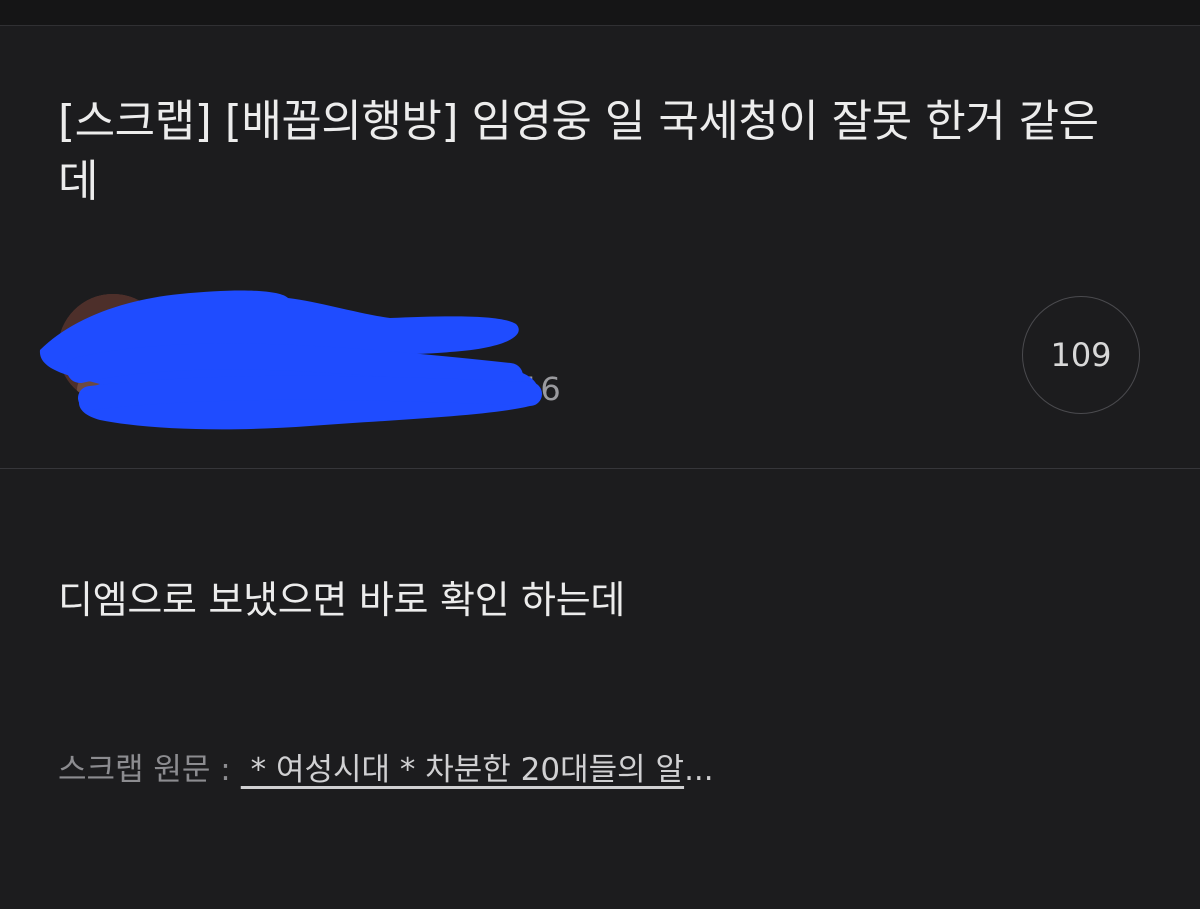 This screenshot has height=909, width=1200. Describe the element at coordinates (578, 151) in the screenshot. I see `post-title: [스크랩] [배꼽의행방] 임영웅 일 국세청이 잘못 한거 같은데` at that location.